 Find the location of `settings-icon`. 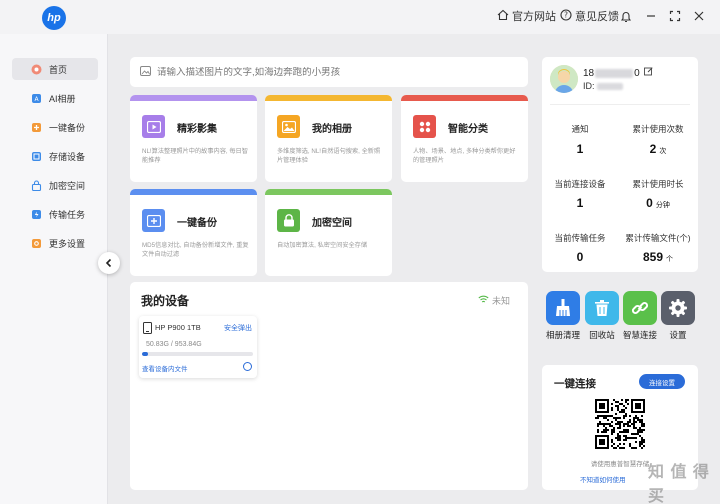

settings-icon is located at coordinates (36, 243).